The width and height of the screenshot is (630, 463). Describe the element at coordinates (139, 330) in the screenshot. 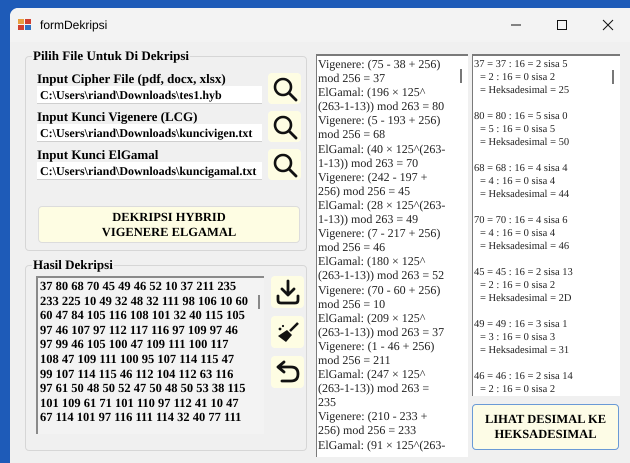

I see `result-line: 97 46 107 97 112 117 116 97 109 97 46` at that location.